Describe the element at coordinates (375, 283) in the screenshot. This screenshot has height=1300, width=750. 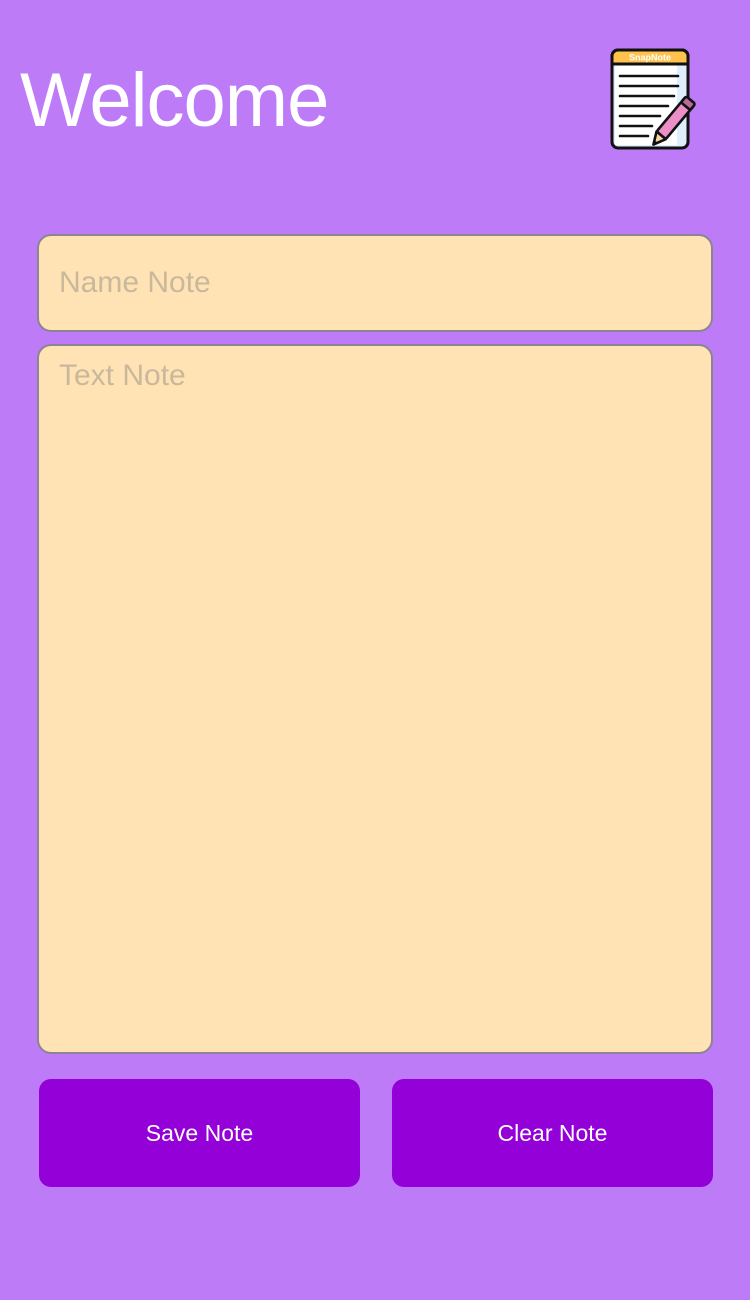
I see `name-note-input` at that location.